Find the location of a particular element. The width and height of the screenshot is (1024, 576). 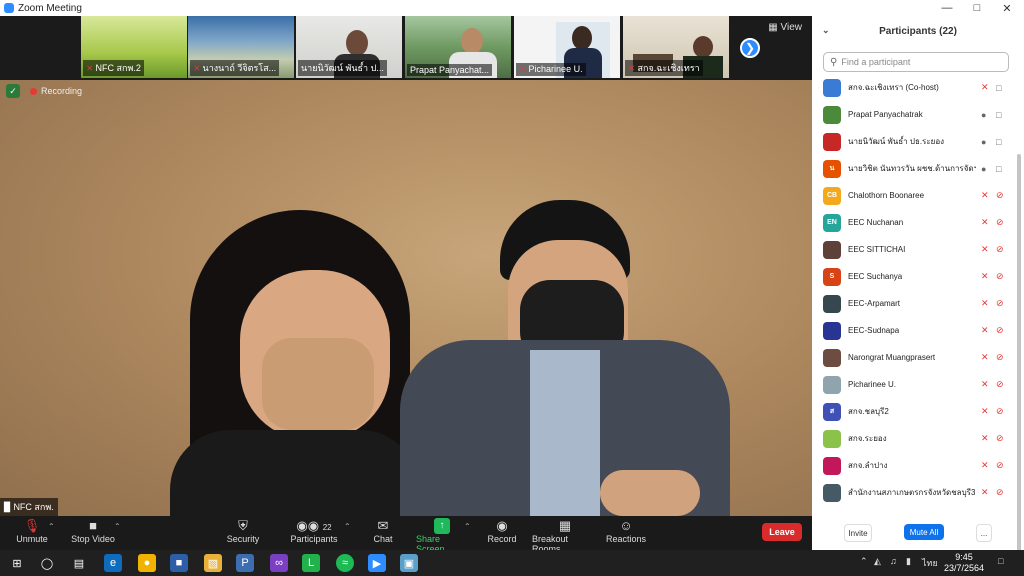

participant-row: สกจ.ลำปาง ✕ ⊘ is located at coordinates (914, 465).